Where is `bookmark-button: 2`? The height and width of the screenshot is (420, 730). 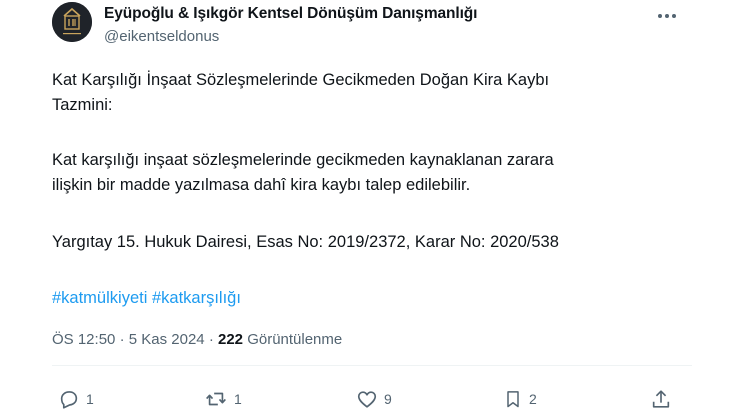
bookmark-button: 2 is located at coordinates (520, 399).